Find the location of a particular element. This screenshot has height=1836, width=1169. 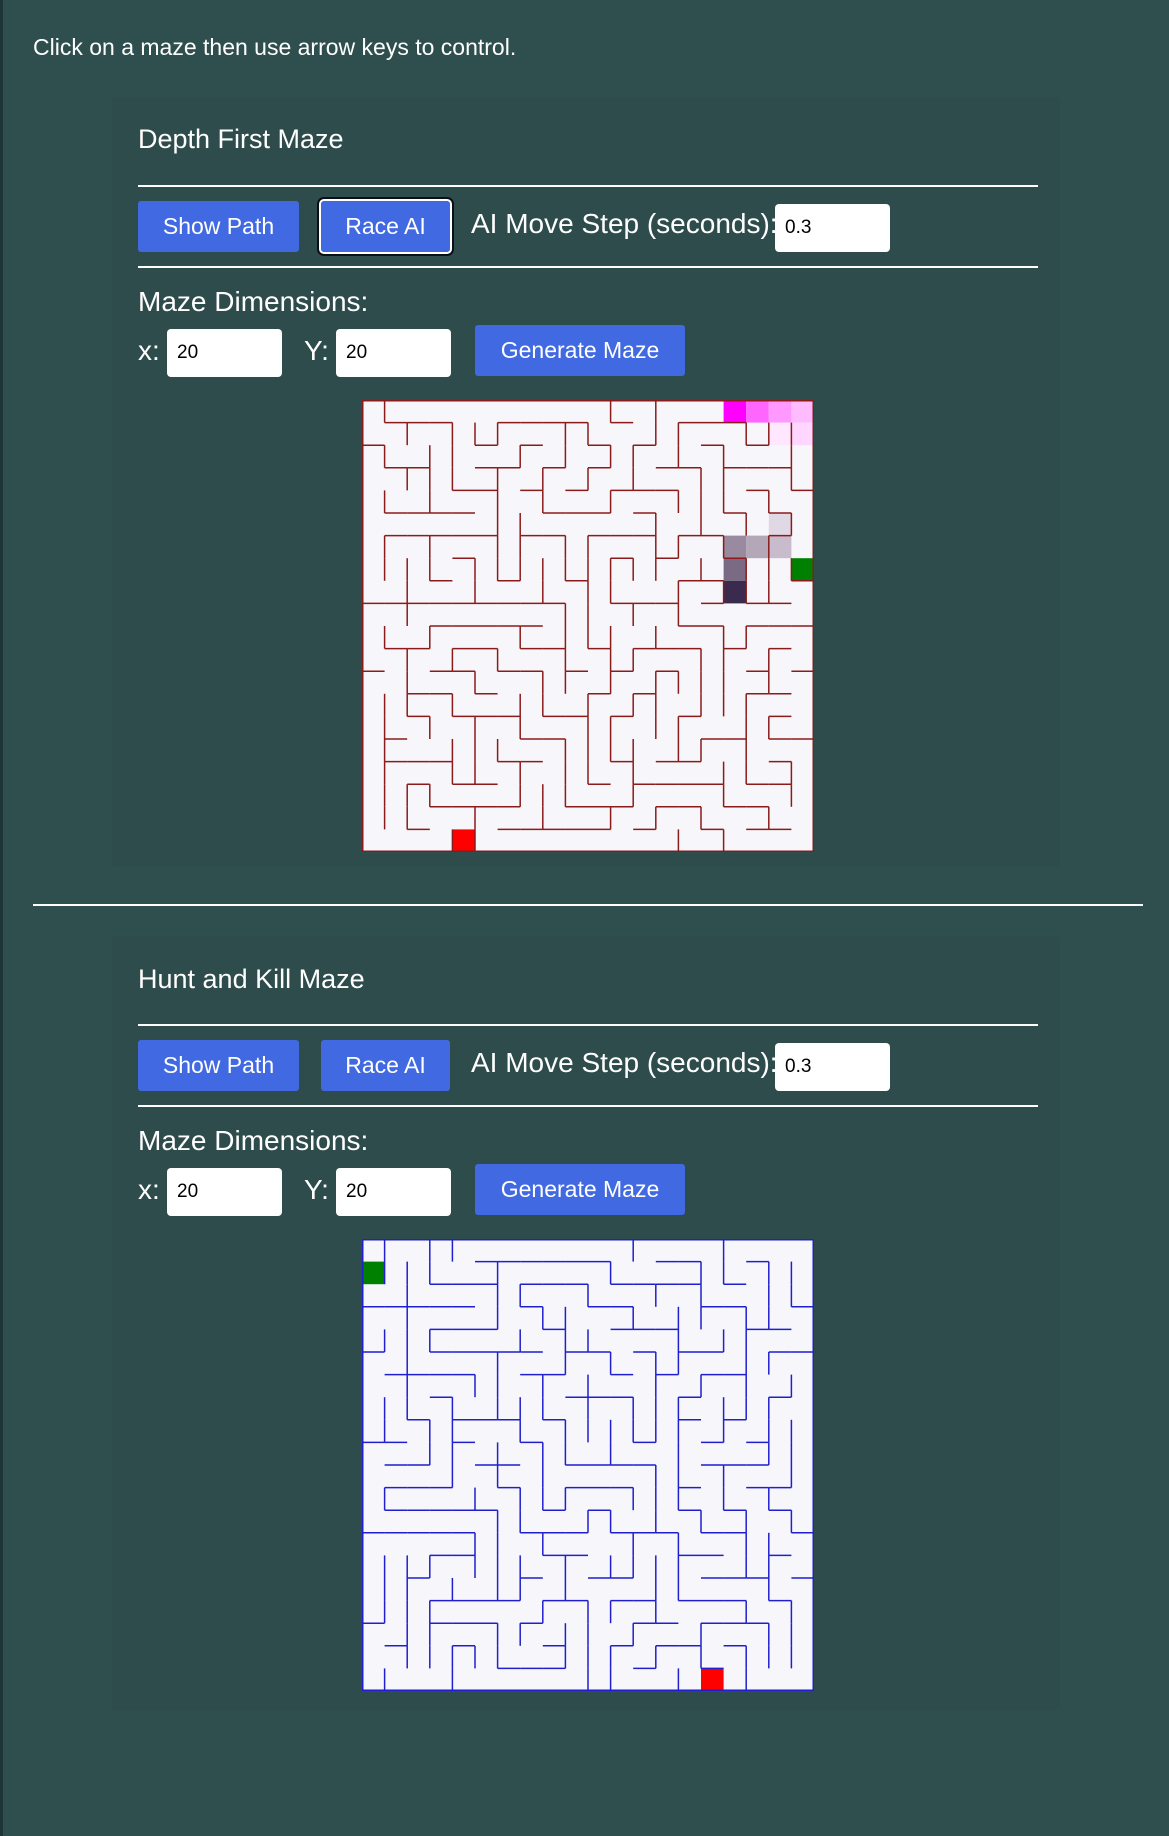

maze-separator is located at coordinates (588, 905).